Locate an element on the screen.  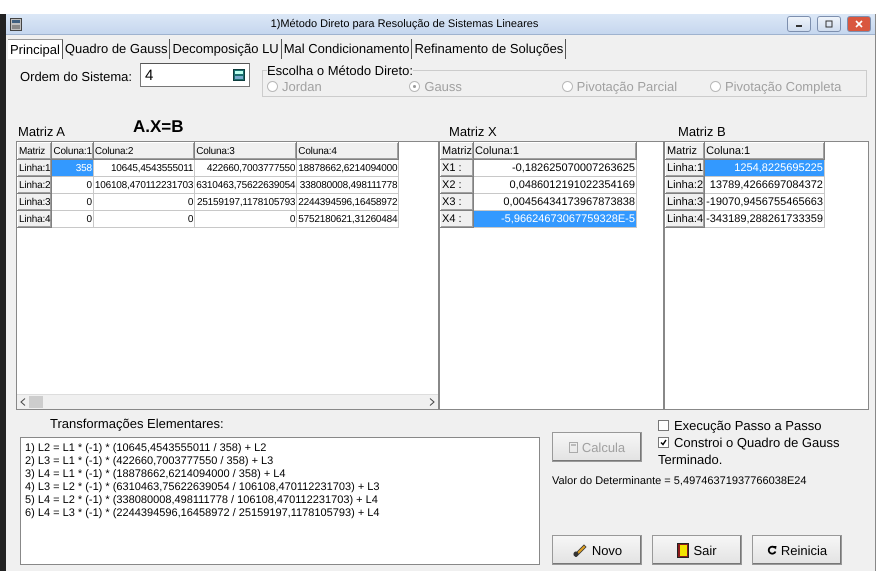
transformation-line: 3) L4 = L1 * (-1) * (18878662,6214094000 / 358) + L4 is located at coordinates (156, 474).